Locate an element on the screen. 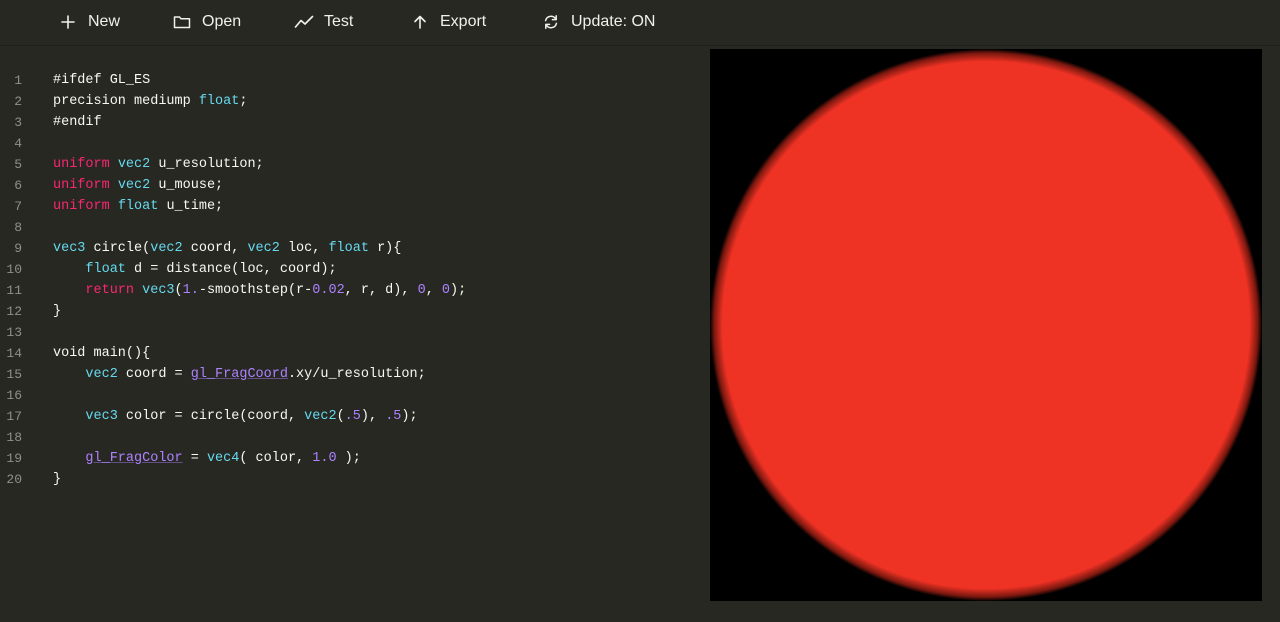  code-token: precision mediump is located at coordinates (126, 101).